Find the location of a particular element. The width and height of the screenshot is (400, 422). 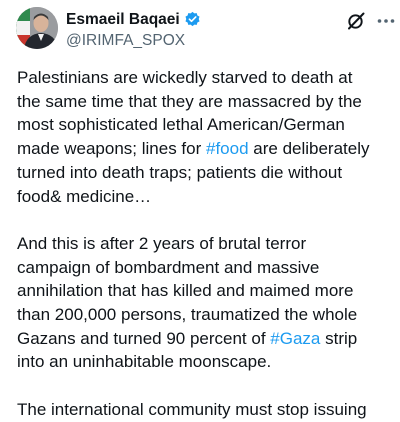

author-handle: @IRIMFA_SPOX is located at coordinates (133, 41).